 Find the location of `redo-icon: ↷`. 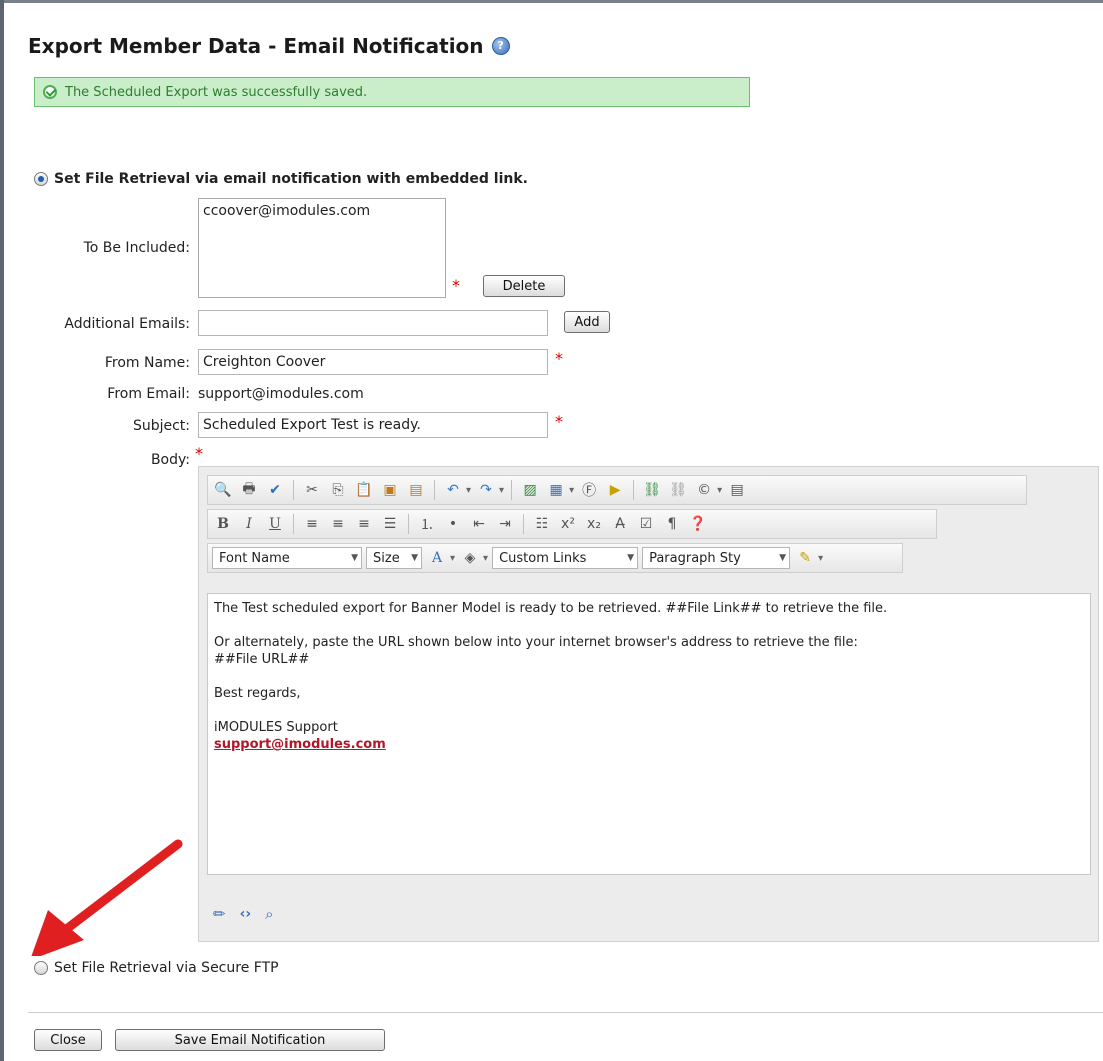

redo-icon: ↷ is located at coordinates (486, 490).